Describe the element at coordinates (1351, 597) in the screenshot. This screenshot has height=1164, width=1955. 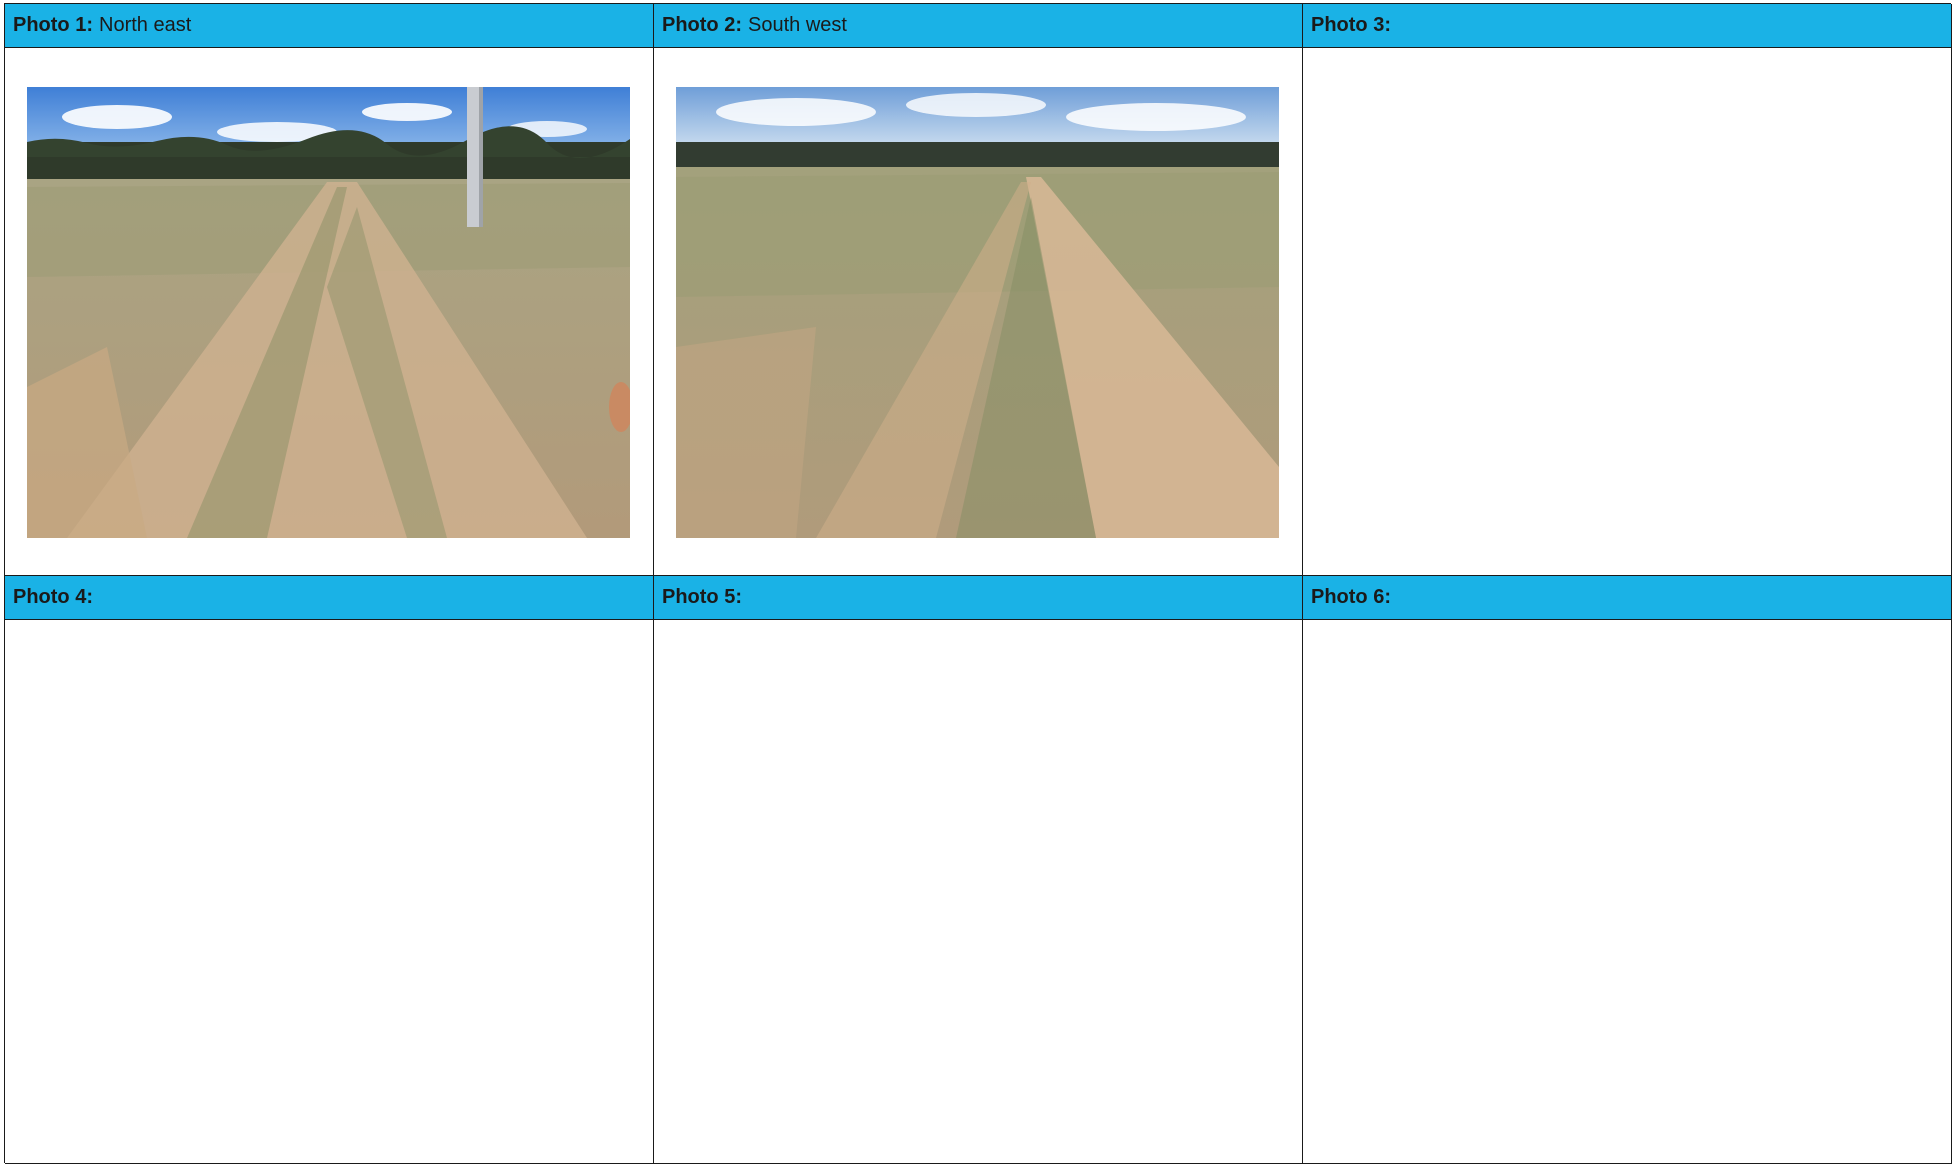
I see `photo-number-label: Photo 6:` at that location.